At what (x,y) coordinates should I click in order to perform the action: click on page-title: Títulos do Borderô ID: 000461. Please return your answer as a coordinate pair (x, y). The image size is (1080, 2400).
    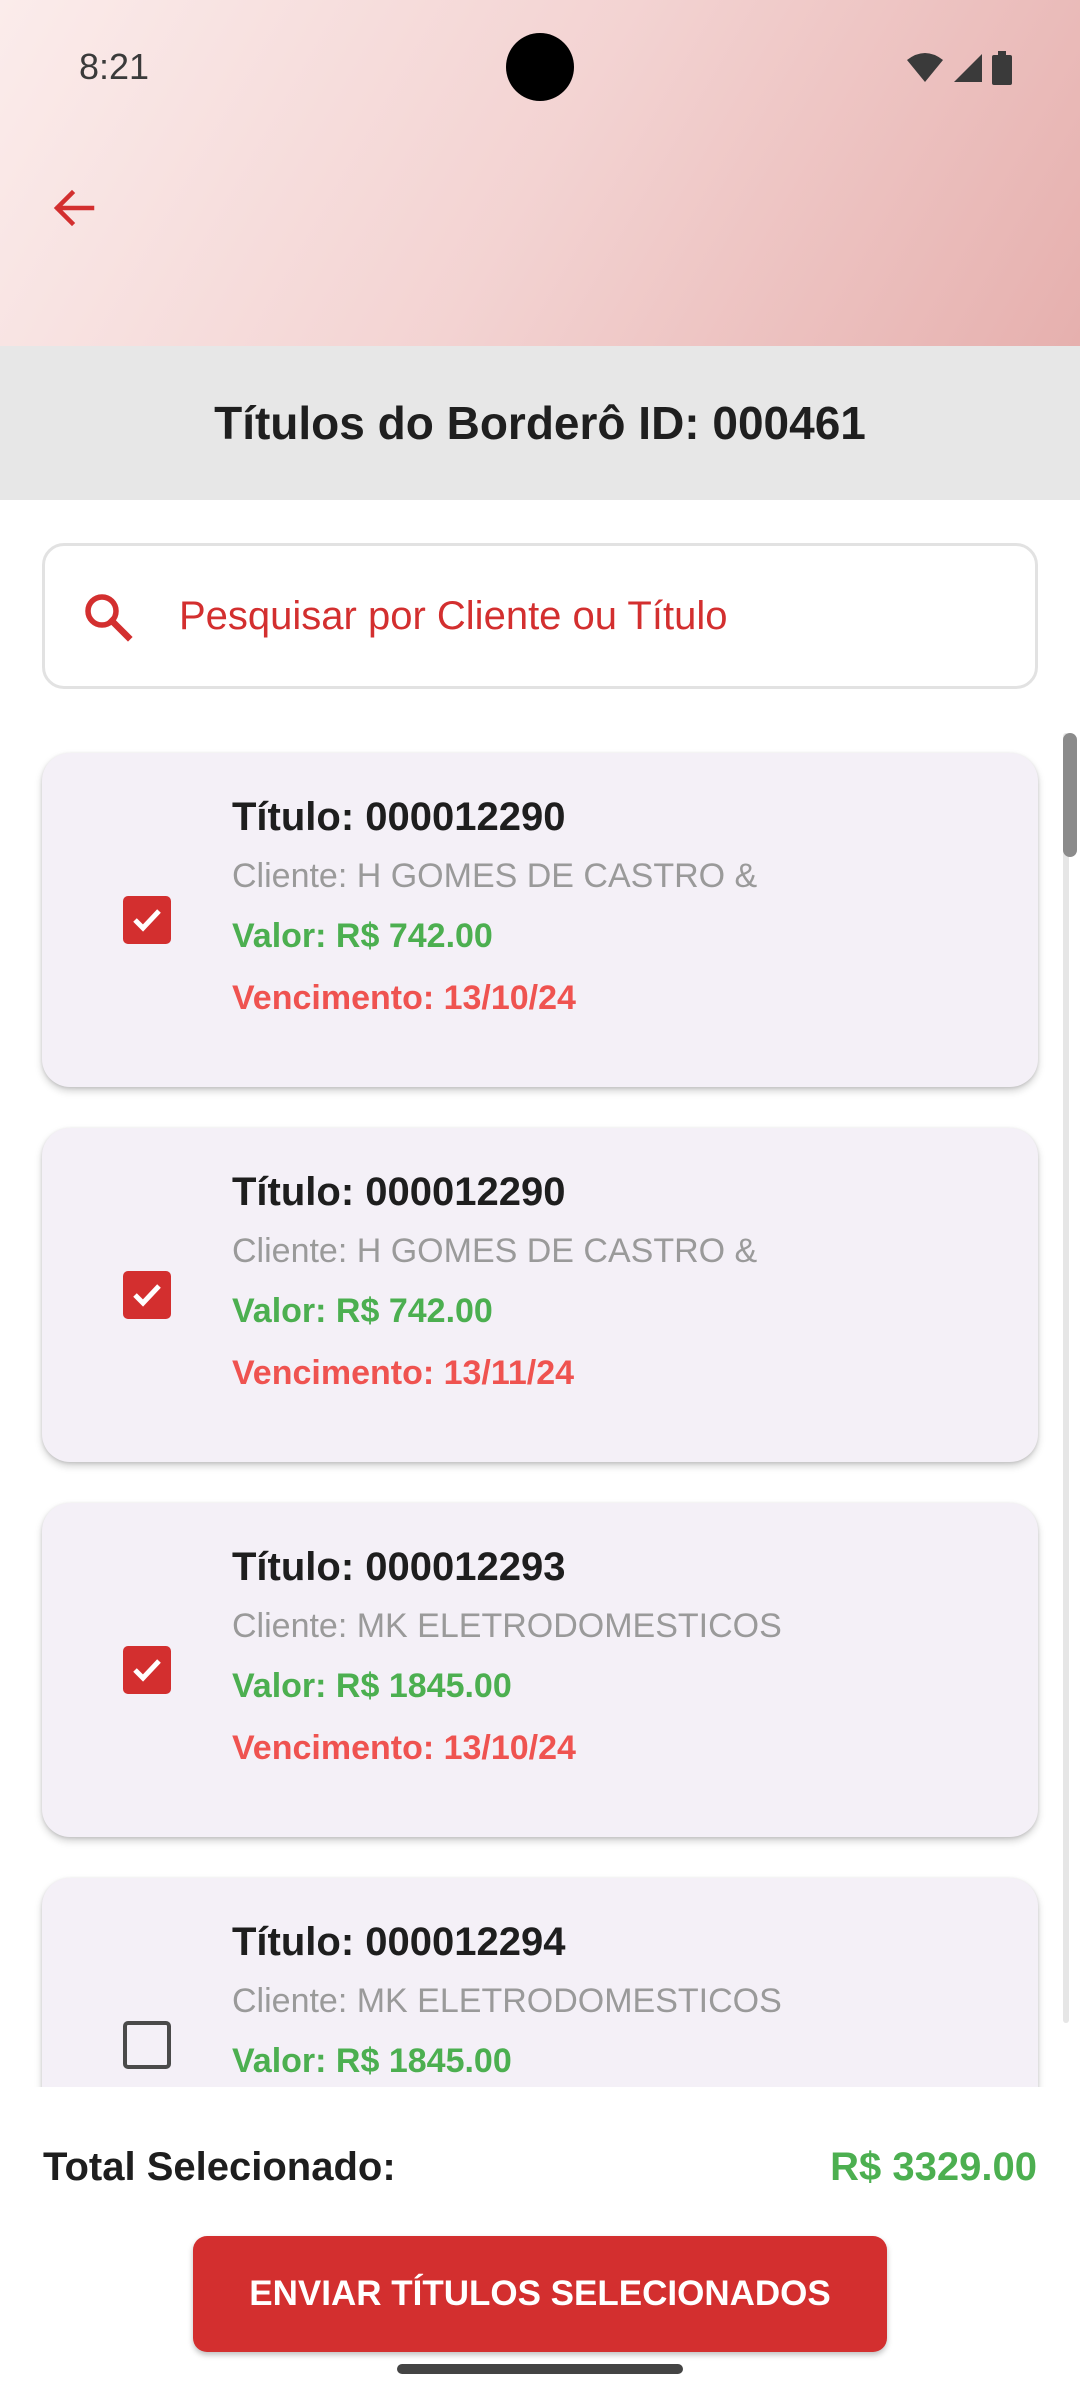
    Looking at the image, I should click on (540, 423).